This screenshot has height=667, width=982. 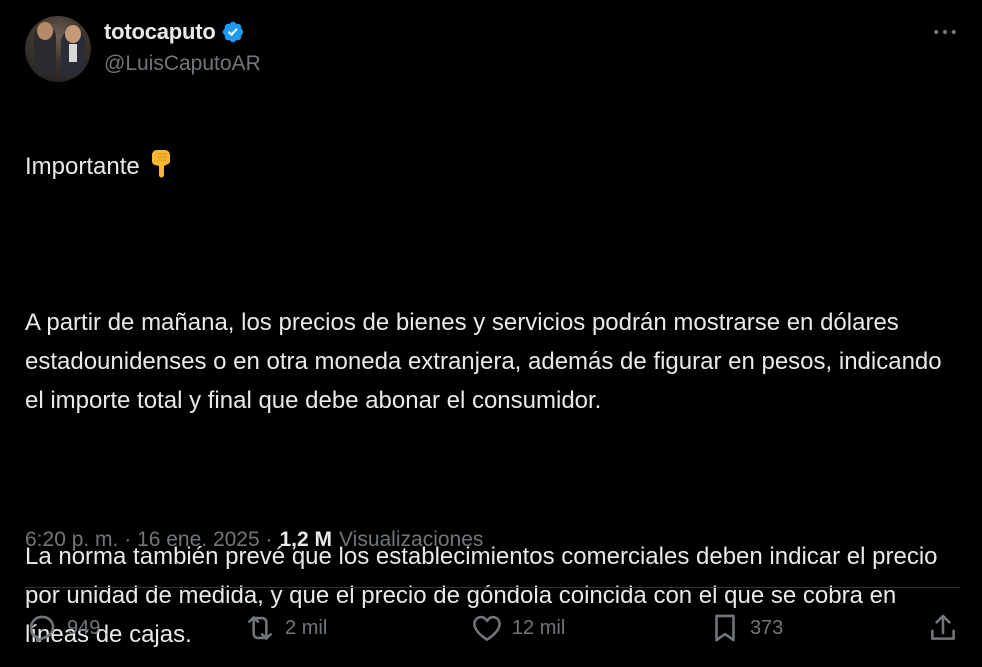 What do you see at coordinates (725, 628) in the screenshot?
I see `bookmark-icon` at bounding box center [725, 628].